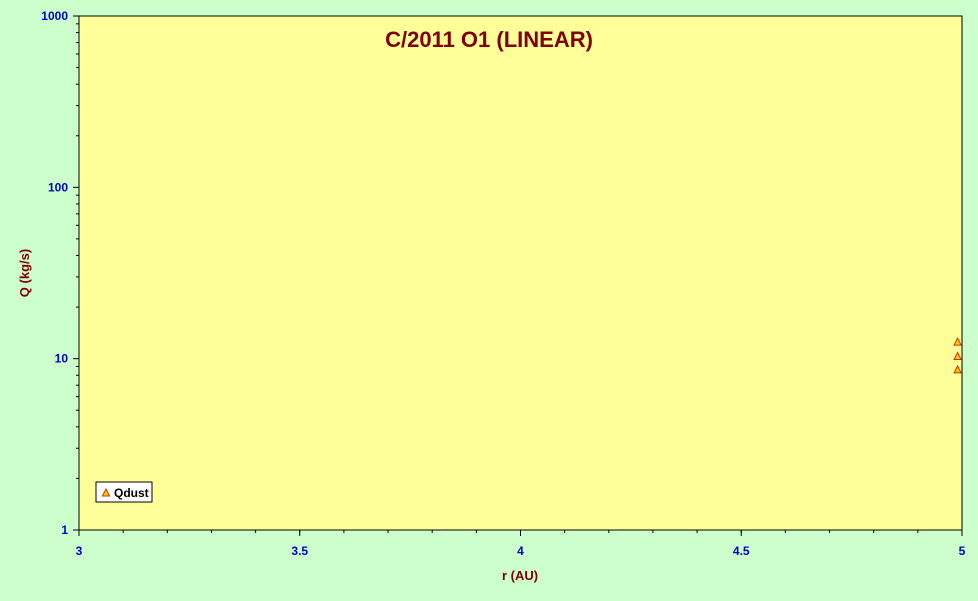 The width and height of the screenshot is (978, 601). Describe the element at coordinates (962, 551) in the screenshot. I see `x-tick-label: 5` at that location.